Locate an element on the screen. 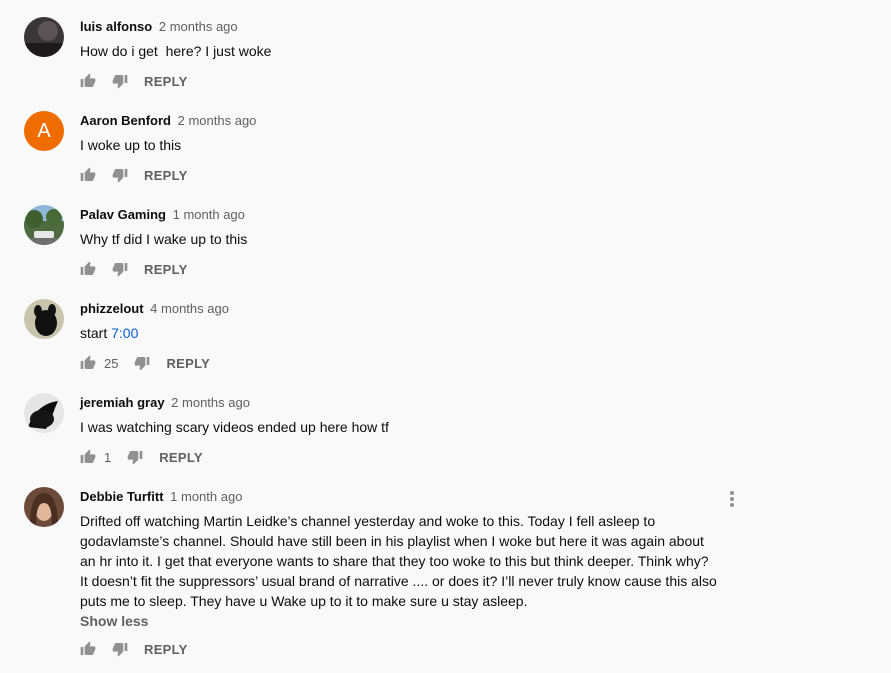  comment-text: start 7:00 is located at coordinates (109, 333).